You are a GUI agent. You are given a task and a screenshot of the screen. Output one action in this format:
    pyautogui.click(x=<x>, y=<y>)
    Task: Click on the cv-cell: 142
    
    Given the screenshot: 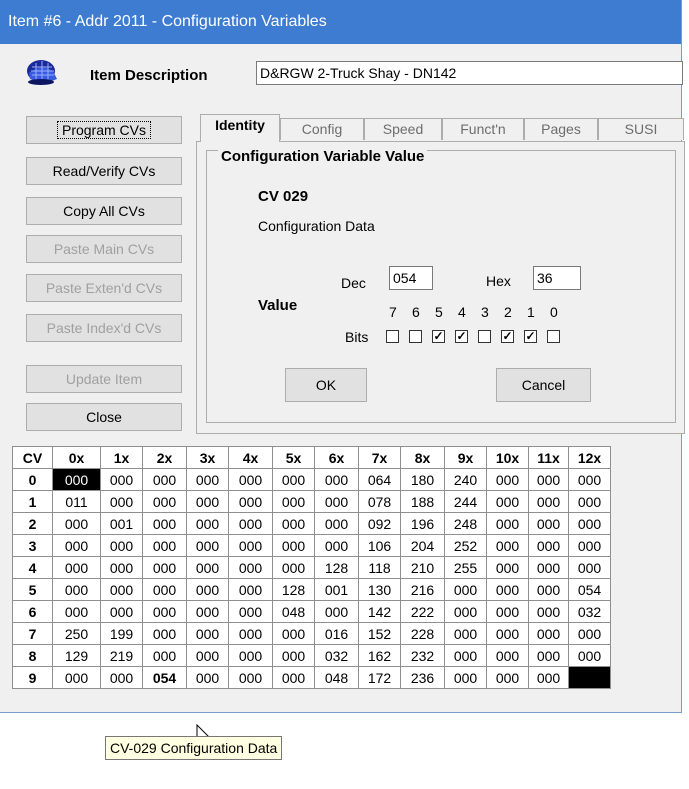 What is the action you would take?
    pyautogui.click(x=379, y=611)
    